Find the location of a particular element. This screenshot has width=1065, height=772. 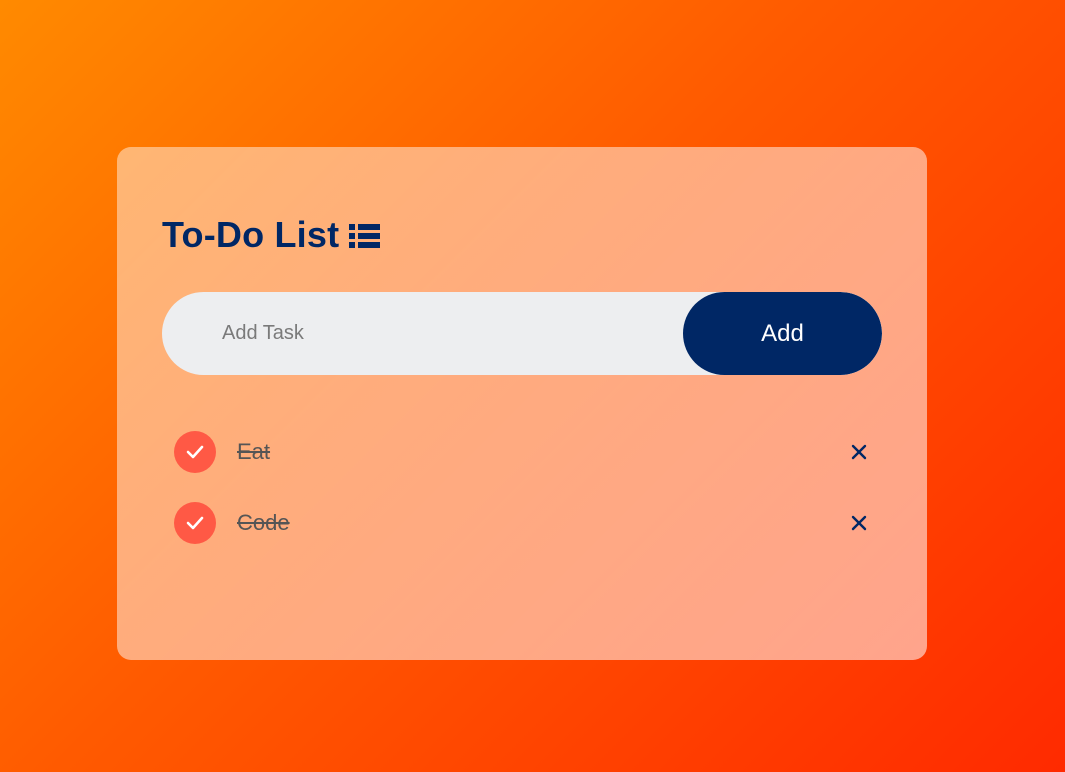

title-row: To-Do List is located at coordinates (271, 235).